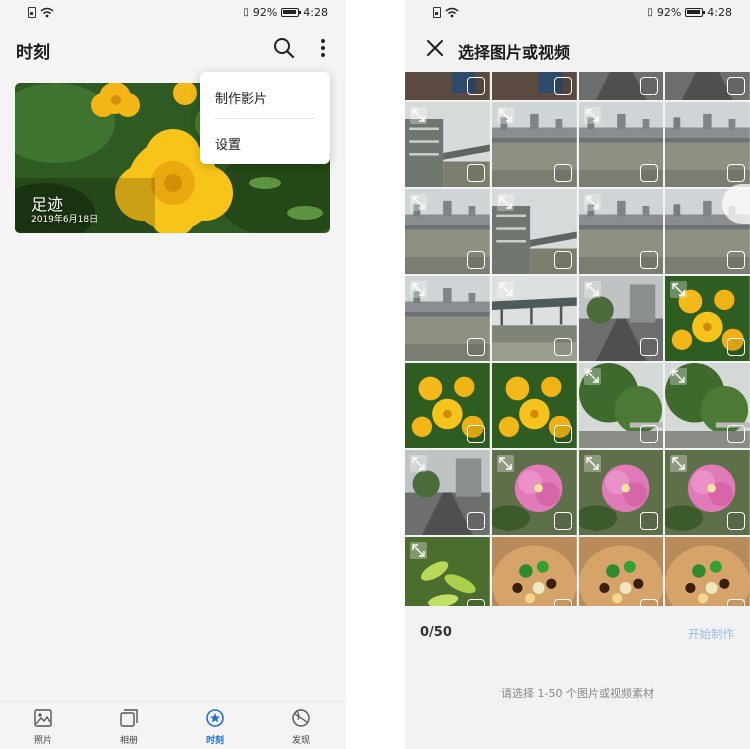 This screenshot has width=750, height=749. I want to click on battery-icon, so click(695, 12).